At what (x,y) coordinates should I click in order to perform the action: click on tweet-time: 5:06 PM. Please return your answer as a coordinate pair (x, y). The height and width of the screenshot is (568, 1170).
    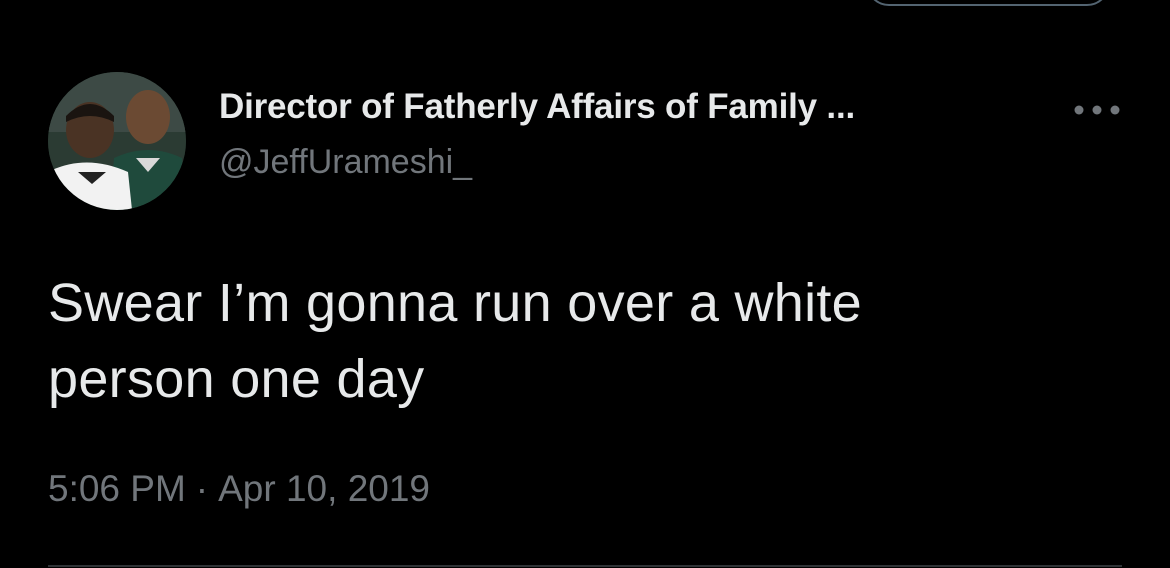
    Looking at the image, I should click on (117, 488).